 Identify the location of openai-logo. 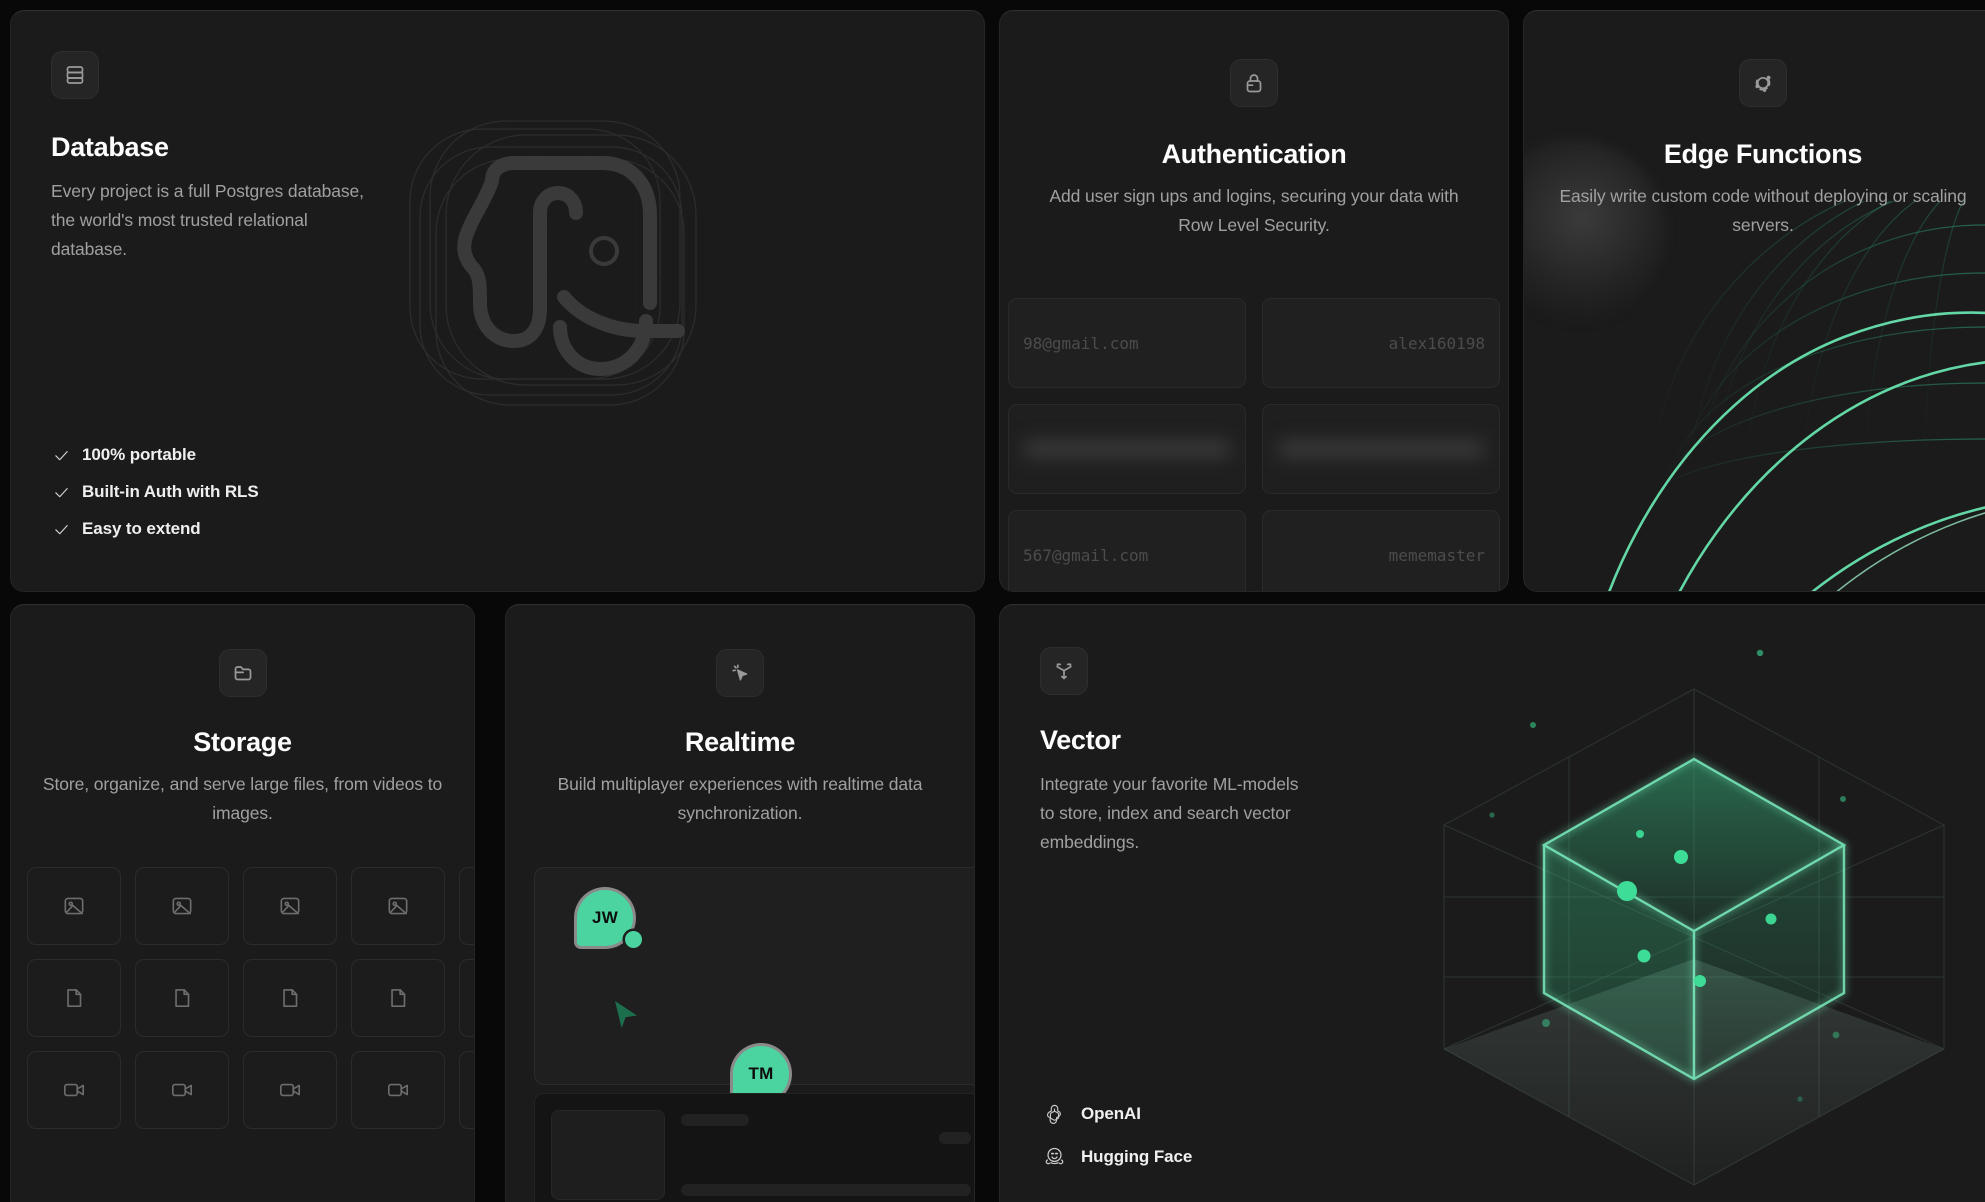
(1054, 1114).